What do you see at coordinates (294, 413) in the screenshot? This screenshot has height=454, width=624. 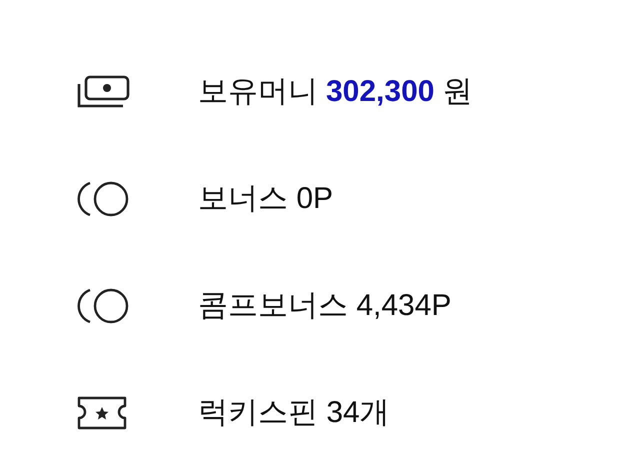 I see `asset-label: 럭키스핀 34개` at bounding box center [294, 413].